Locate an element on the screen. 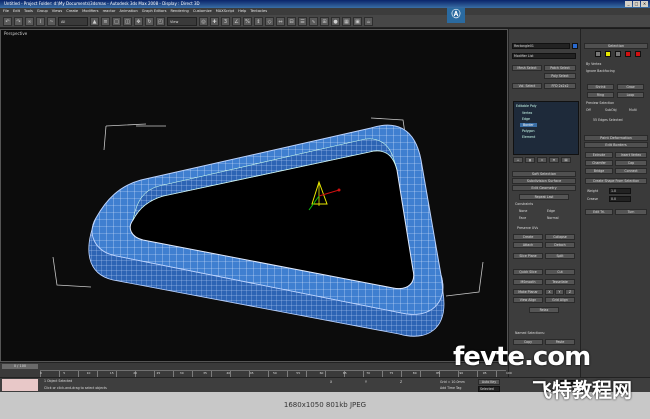 This screenshot has height=419, width=650. menu-tools: Tools is located at coordinates (28, 11).